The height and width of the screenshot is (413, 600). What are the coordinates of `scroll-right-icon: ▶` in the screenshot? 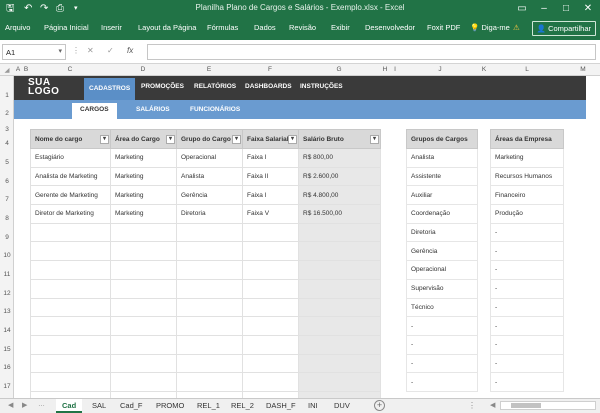 It's located at (24, 405).